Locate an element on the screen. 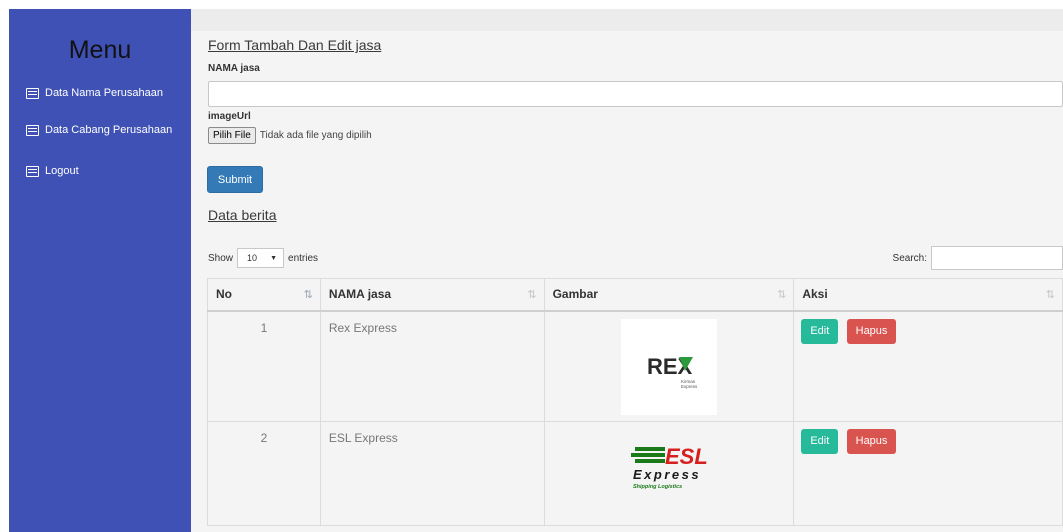 This screenshot has height=532, width=1063. search-input is located at coordinates (997, 258).